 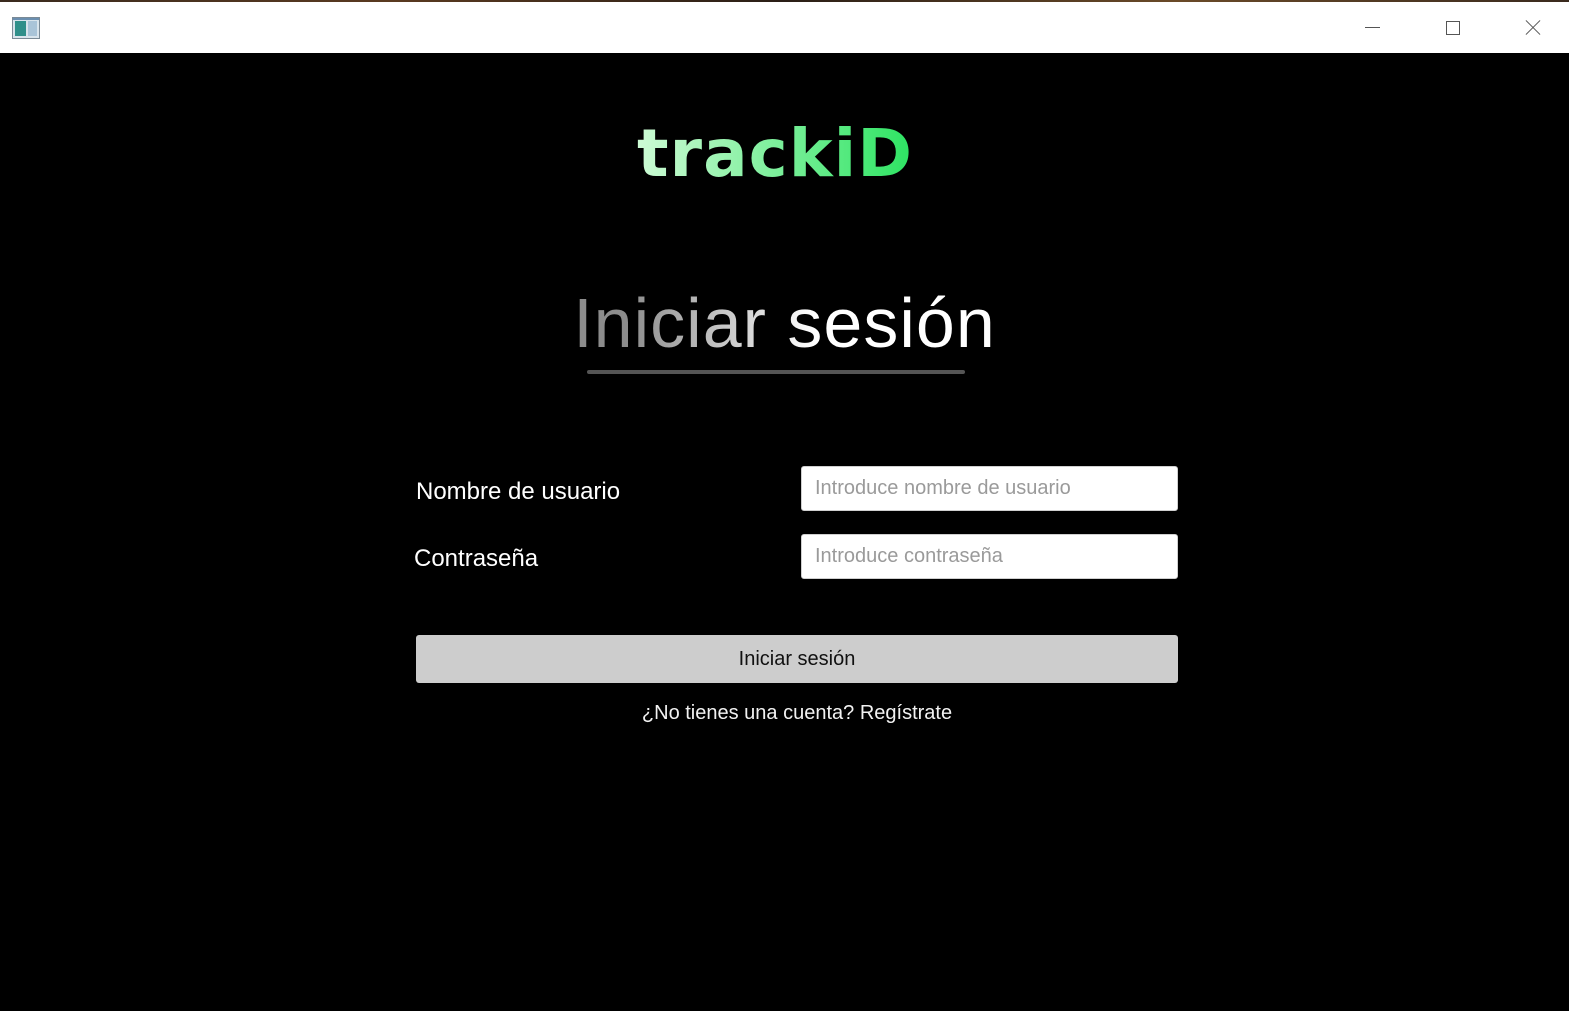 I want to click on app-logo: trackiD, so click(x=775, y=153).